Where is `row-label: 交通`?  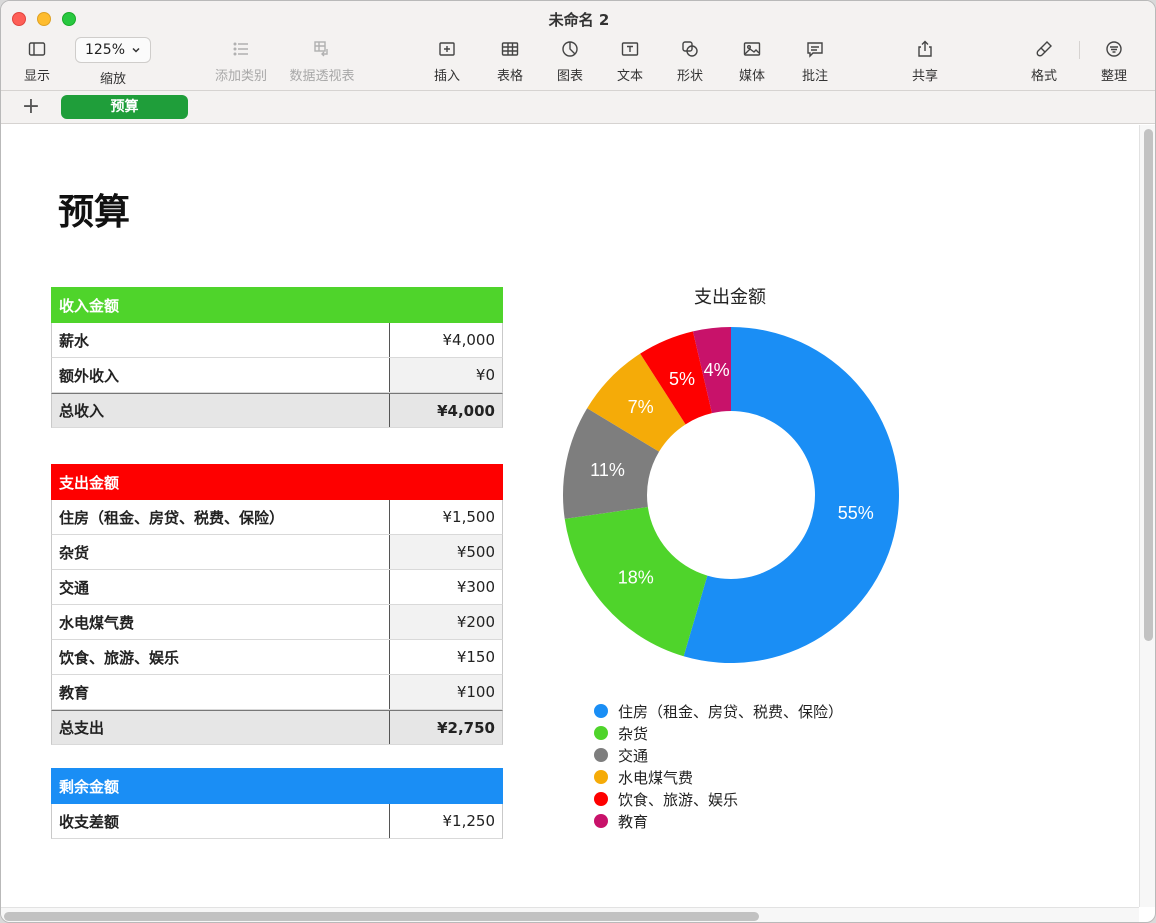
row-label: 交通 is located at coordinates (221, 587).